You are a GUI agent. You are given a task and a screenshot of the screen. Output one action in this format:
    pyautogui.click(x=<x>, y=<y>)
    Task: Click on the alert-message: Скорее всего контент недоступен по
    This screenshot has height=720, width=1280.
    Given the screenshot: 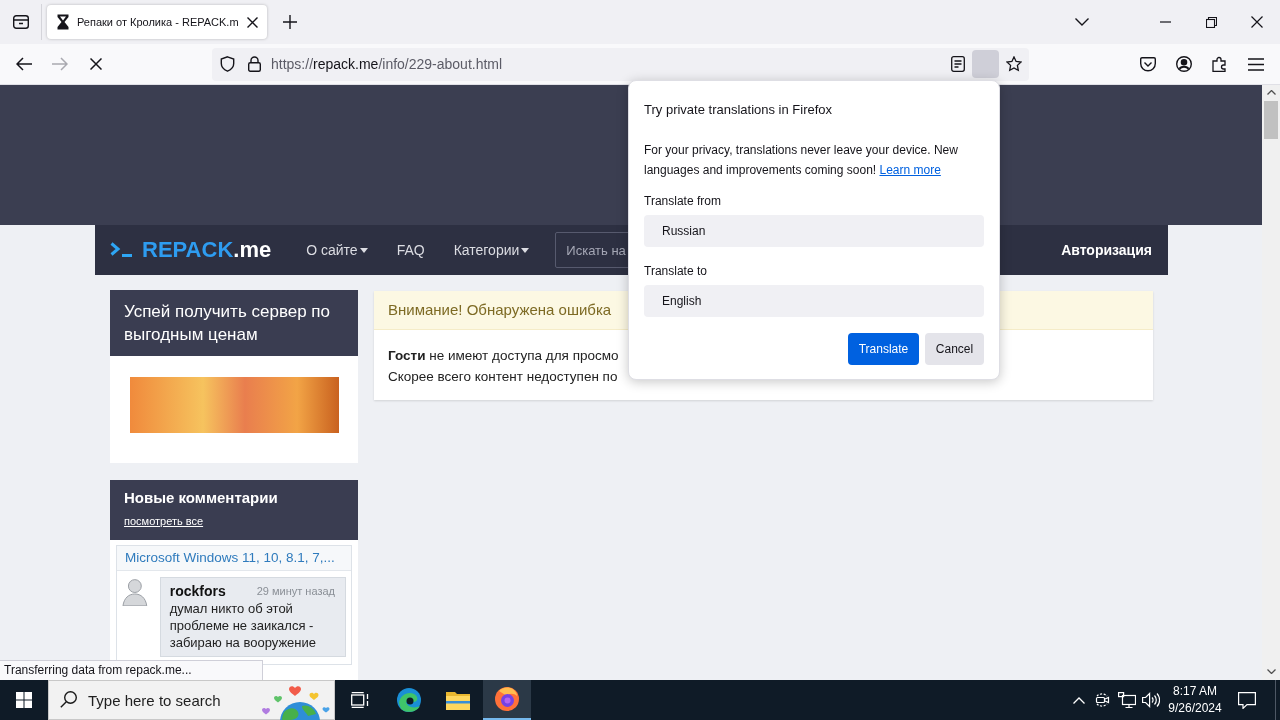 What is the action you would take?
    pyautogui.click(x=503, y=377)
    